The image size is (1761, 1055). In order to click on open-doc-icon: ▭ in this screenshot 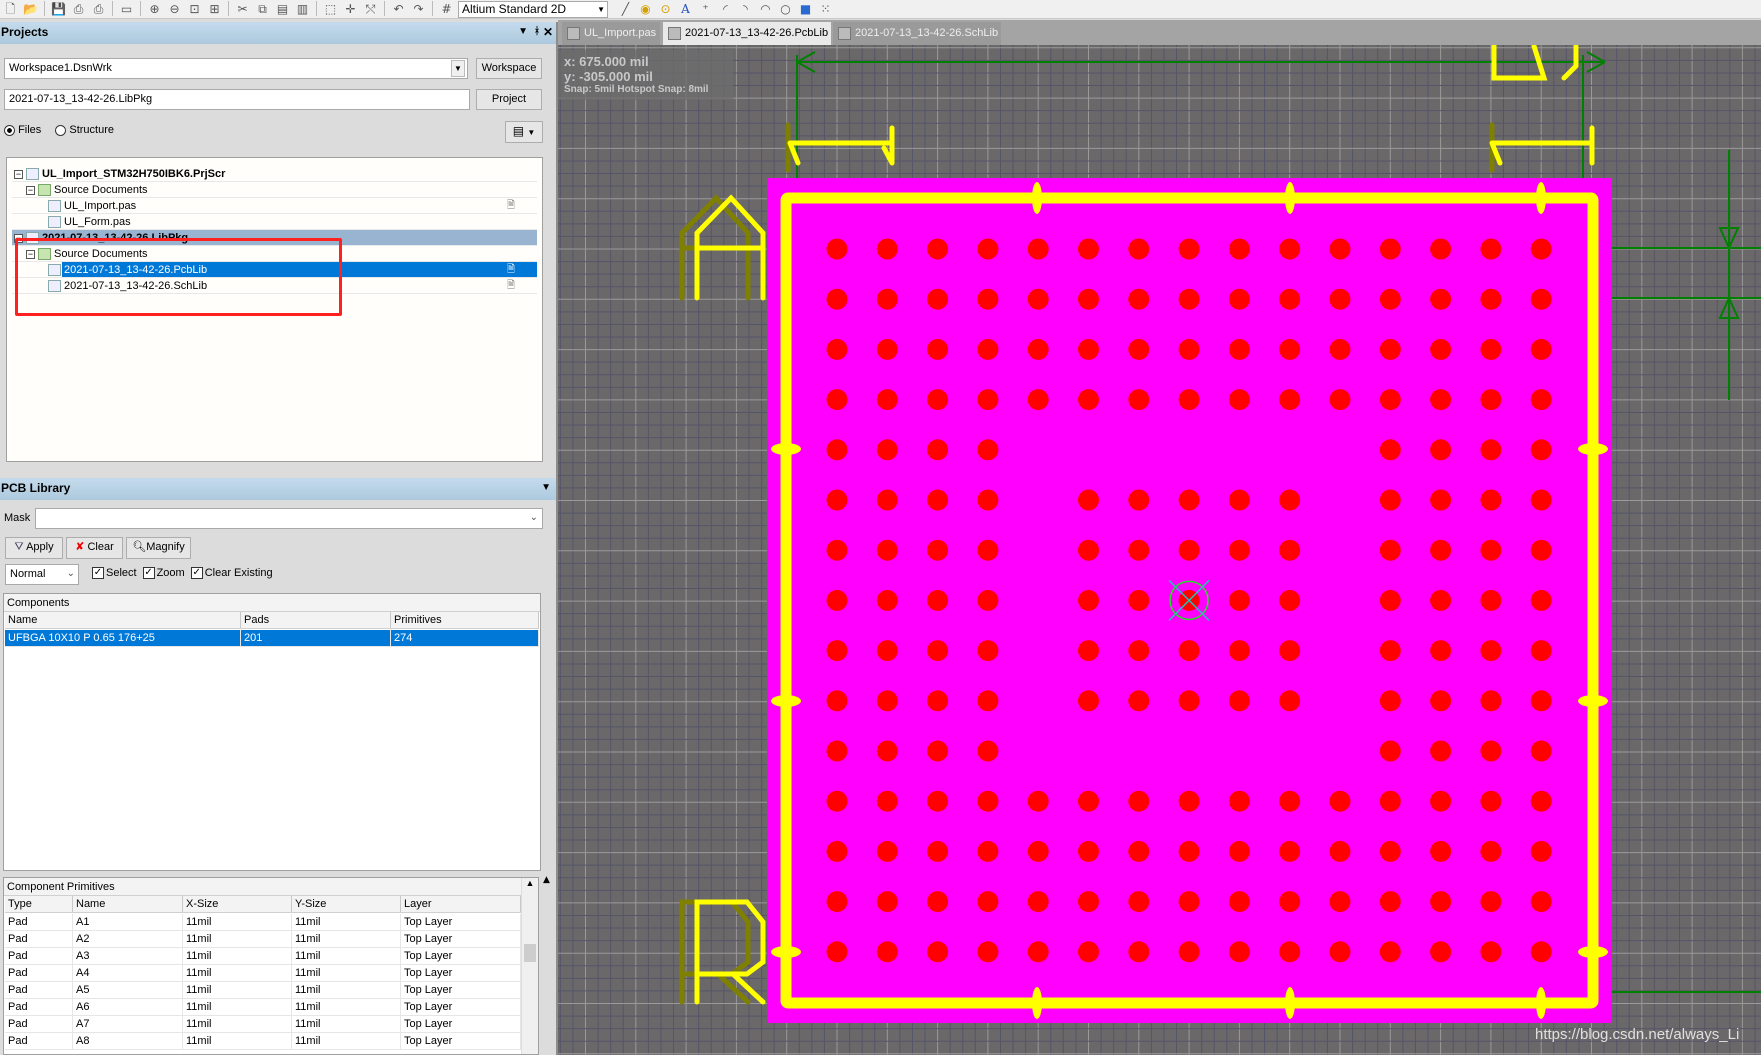, I will do `click(126, 9)`.